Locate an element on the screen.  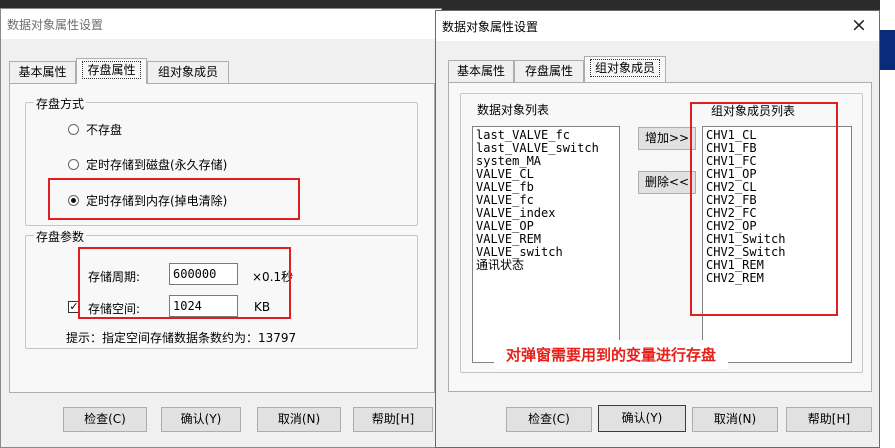
left-tab-basic: 基本属性 is located at coordinates (42, 72).